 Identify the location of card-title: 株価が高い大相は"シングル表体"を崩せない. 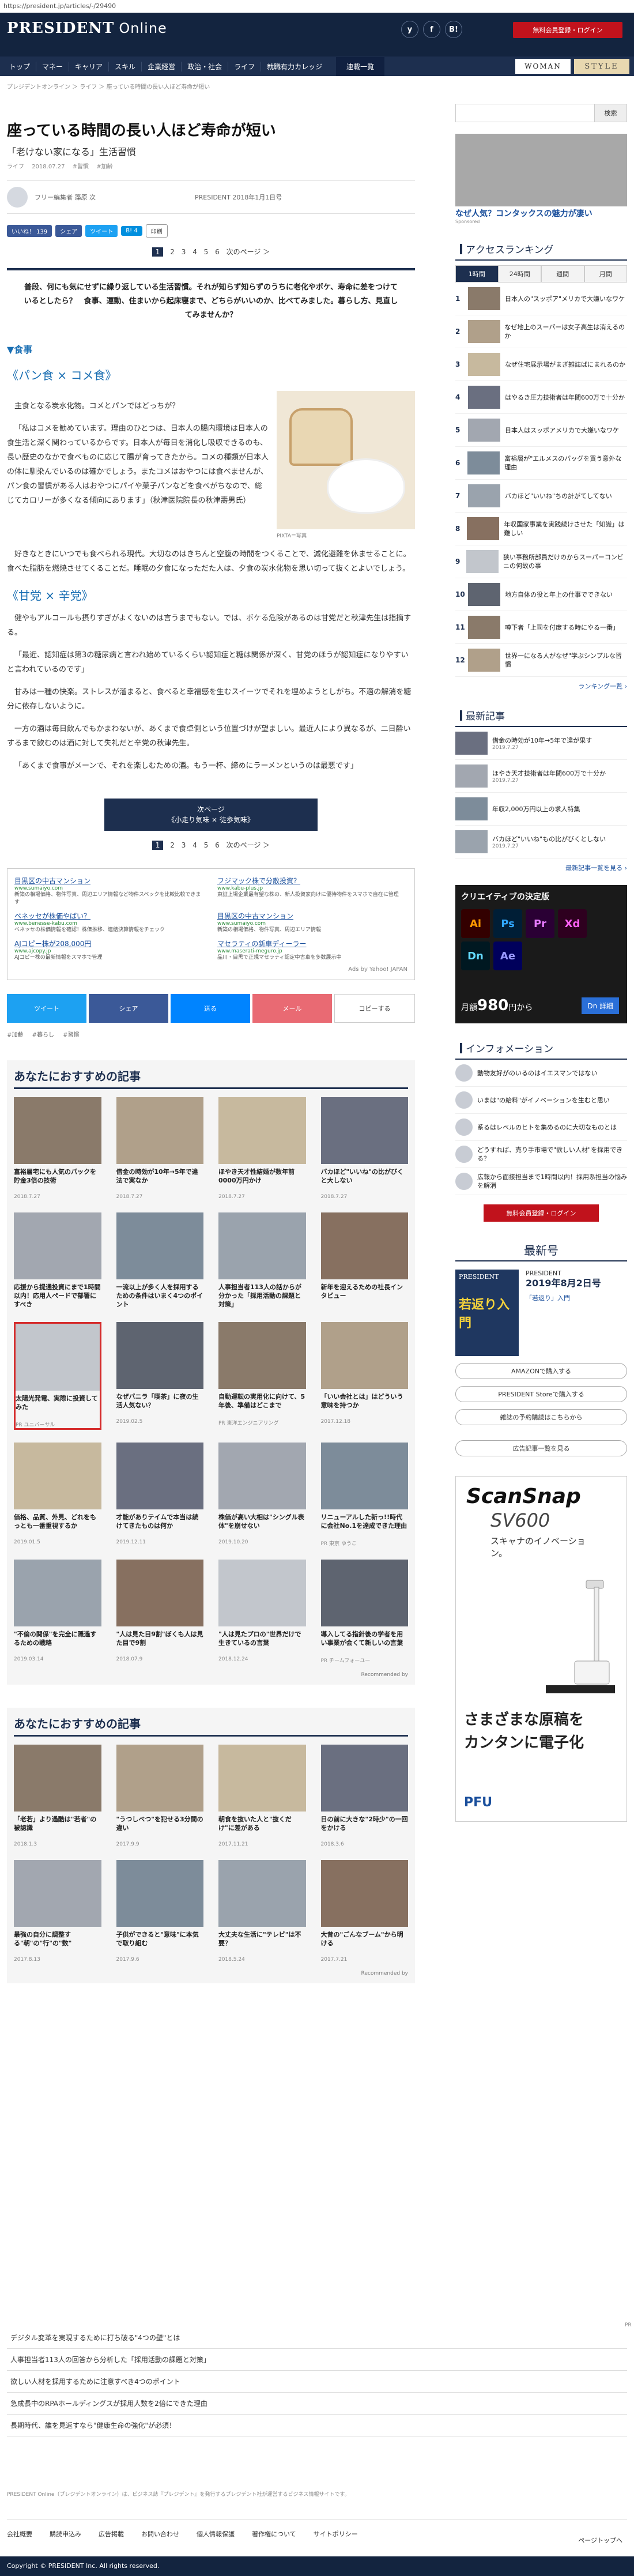
(262, 1525).